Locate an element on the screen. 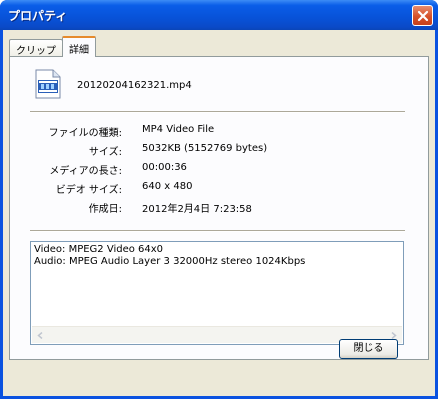 The image size is (438, 399). close-button: 閉じる is located at coordinates (368, 349).